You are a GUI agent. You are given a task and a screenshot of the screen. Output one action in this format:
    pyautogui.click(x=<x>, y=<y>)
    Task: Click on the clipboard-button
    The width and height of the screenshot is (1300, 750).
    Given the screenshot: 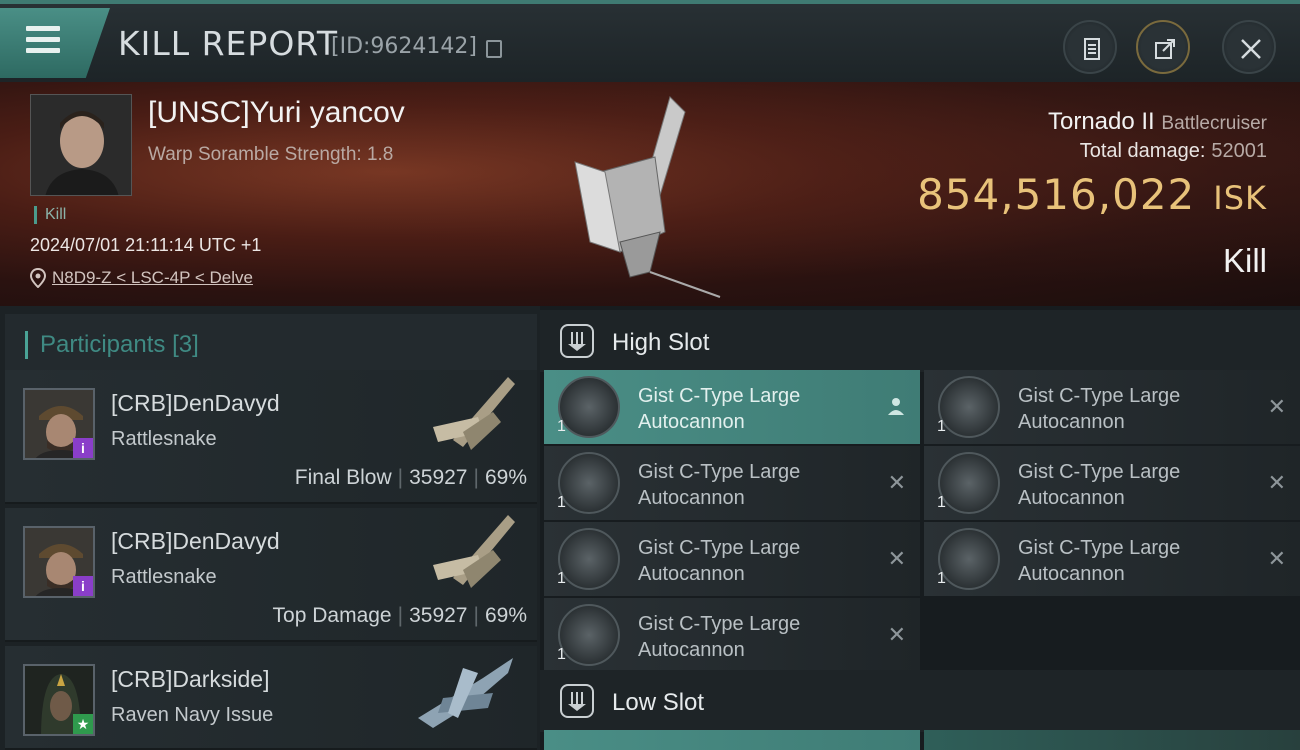 What is the action you would take?
    pyautogui.click(x=1090, y=47)
    